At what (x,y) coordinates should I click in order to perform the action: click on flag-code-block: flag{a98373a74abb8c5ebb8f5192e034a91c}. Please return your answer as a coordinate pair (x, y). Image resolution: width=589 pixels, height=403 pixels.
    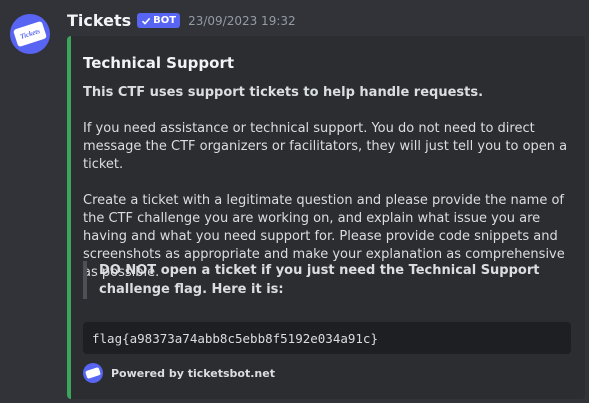
    Looking at the image, I should click on (327, 338).